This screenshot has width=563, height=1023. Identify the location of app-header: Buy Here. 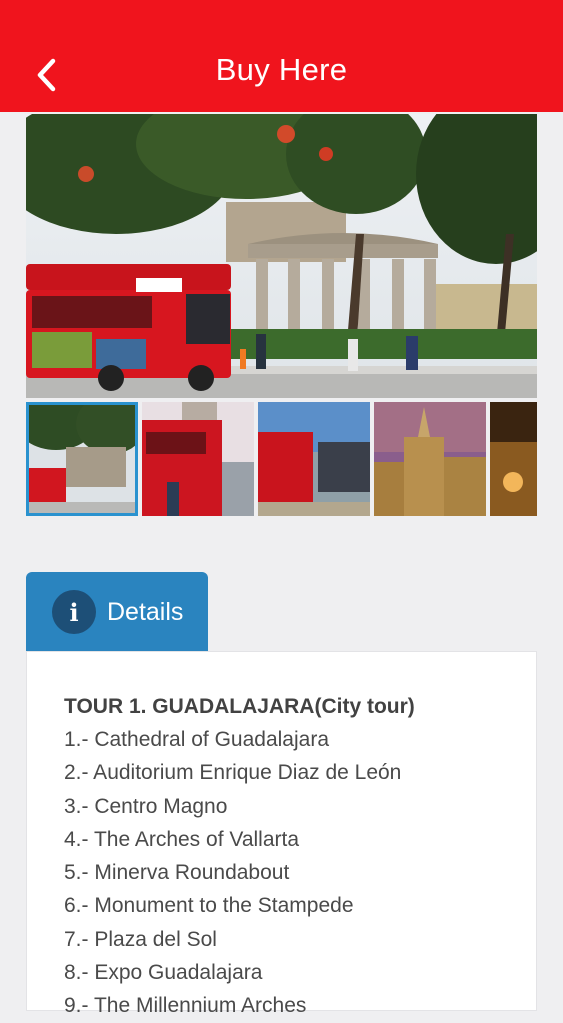
(281, 56).